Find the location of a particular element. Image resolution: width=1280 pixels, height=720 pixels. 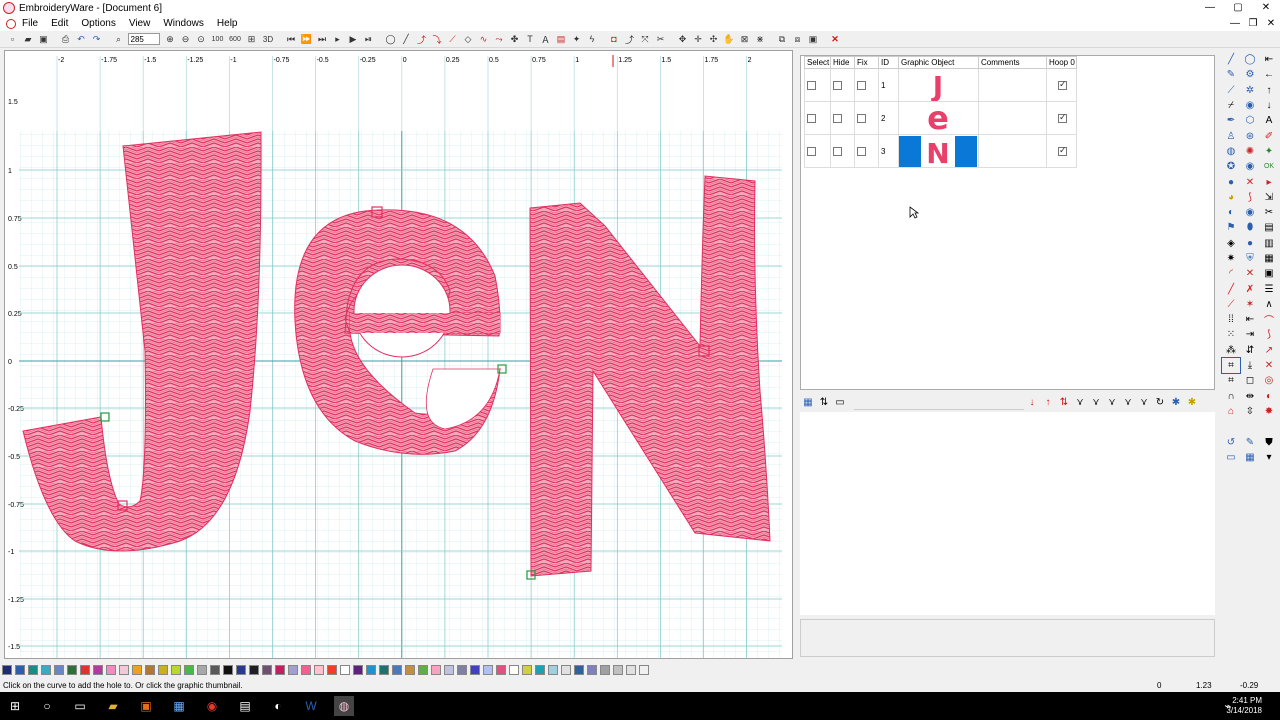

cross-tool-icon: ✕ is located at coordinates (1250, 181).